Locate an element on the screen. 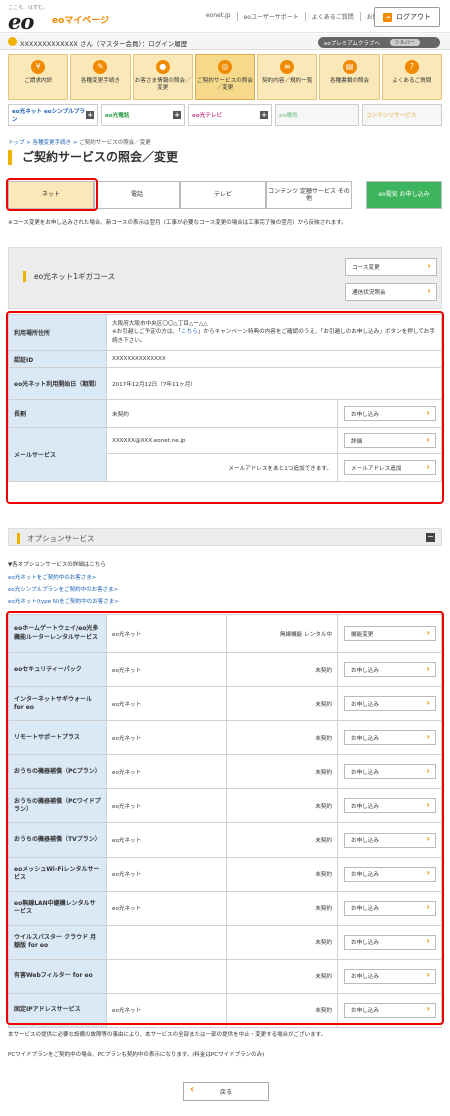 The height and width of the screenshot is (1116, 450). table-row: 認証ID XXXXXXXXXXXXXX is located at coordinates (225, 359).